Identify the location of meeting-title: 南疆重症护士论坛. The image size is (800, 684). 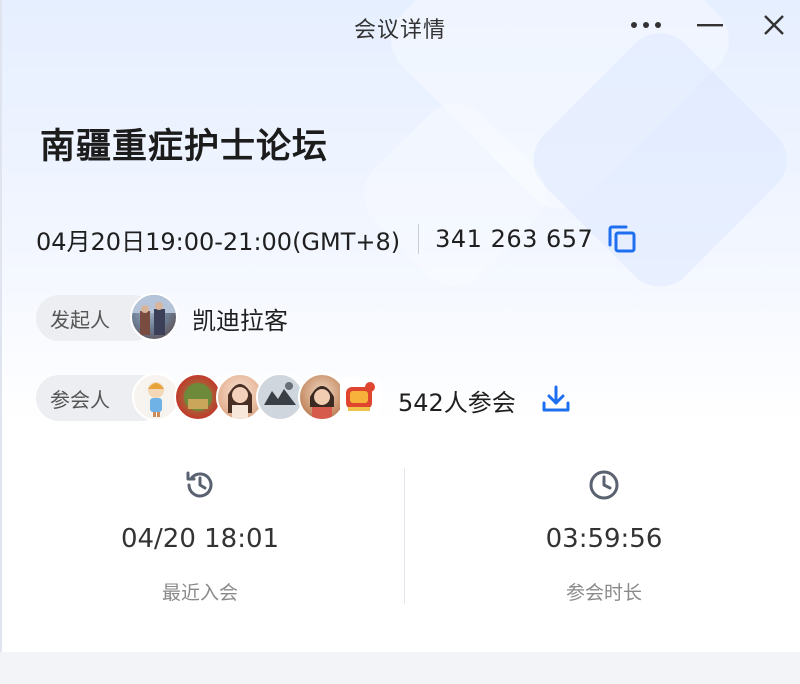
(184, 147).